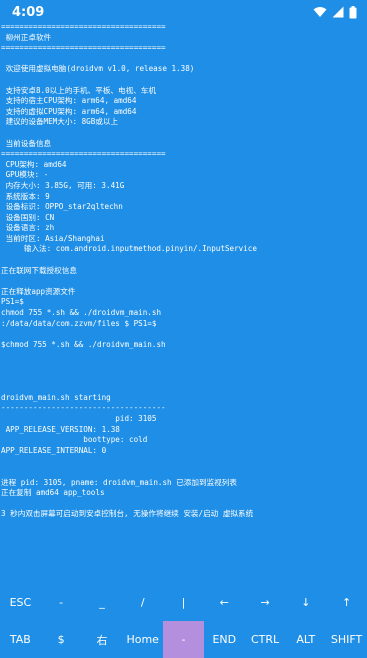 The image size is (367, 658). Describe the element at coordinates (56, 397) in the screenshot. I see `terminal-line: droidvm_main.sh starting` at that location.